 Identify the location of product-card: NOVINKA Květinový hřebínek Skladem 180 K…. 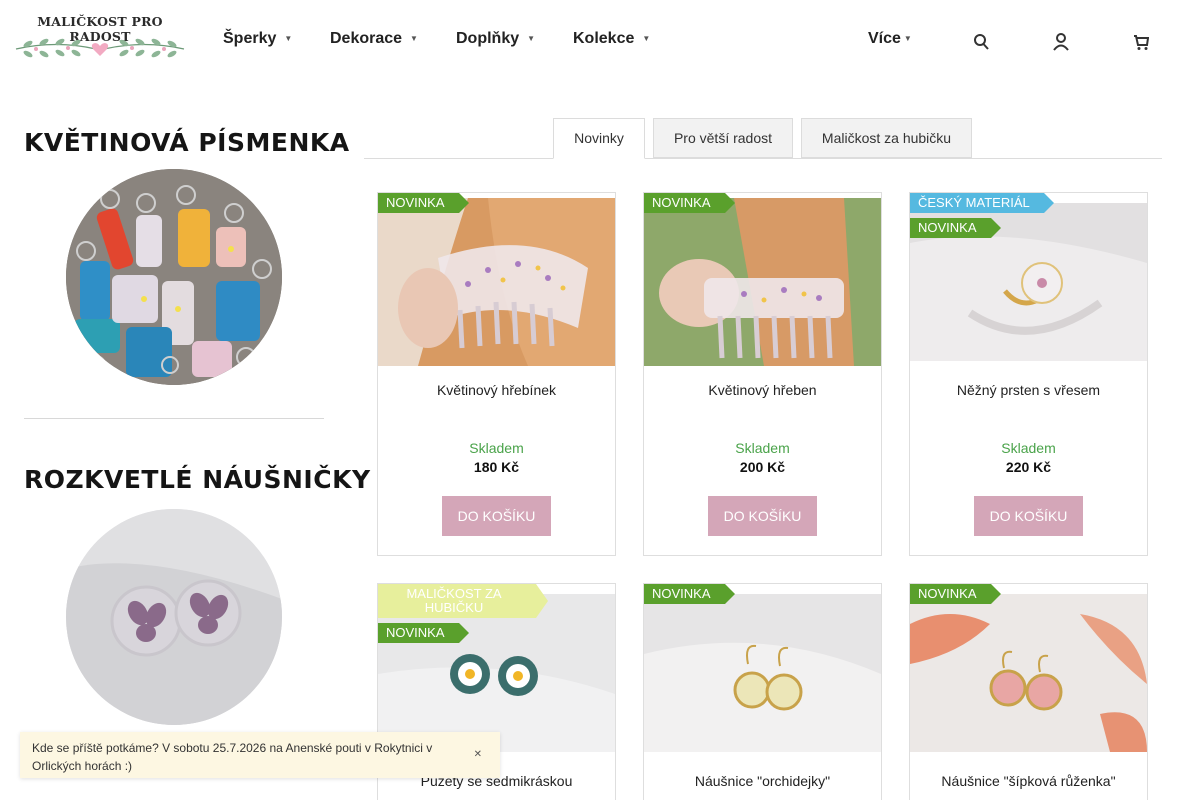
(496, 374).